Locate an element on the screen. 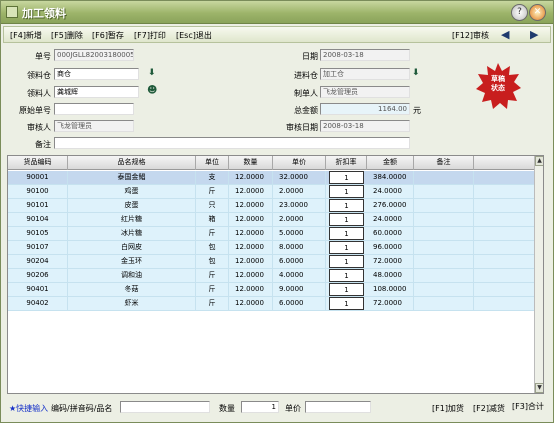 The width and height of the screenshot is (554, 423). table-row: 90001 泰国金鲳支 12.0000 32.0000 1 384.0000 is located at coordinates (271, 178).